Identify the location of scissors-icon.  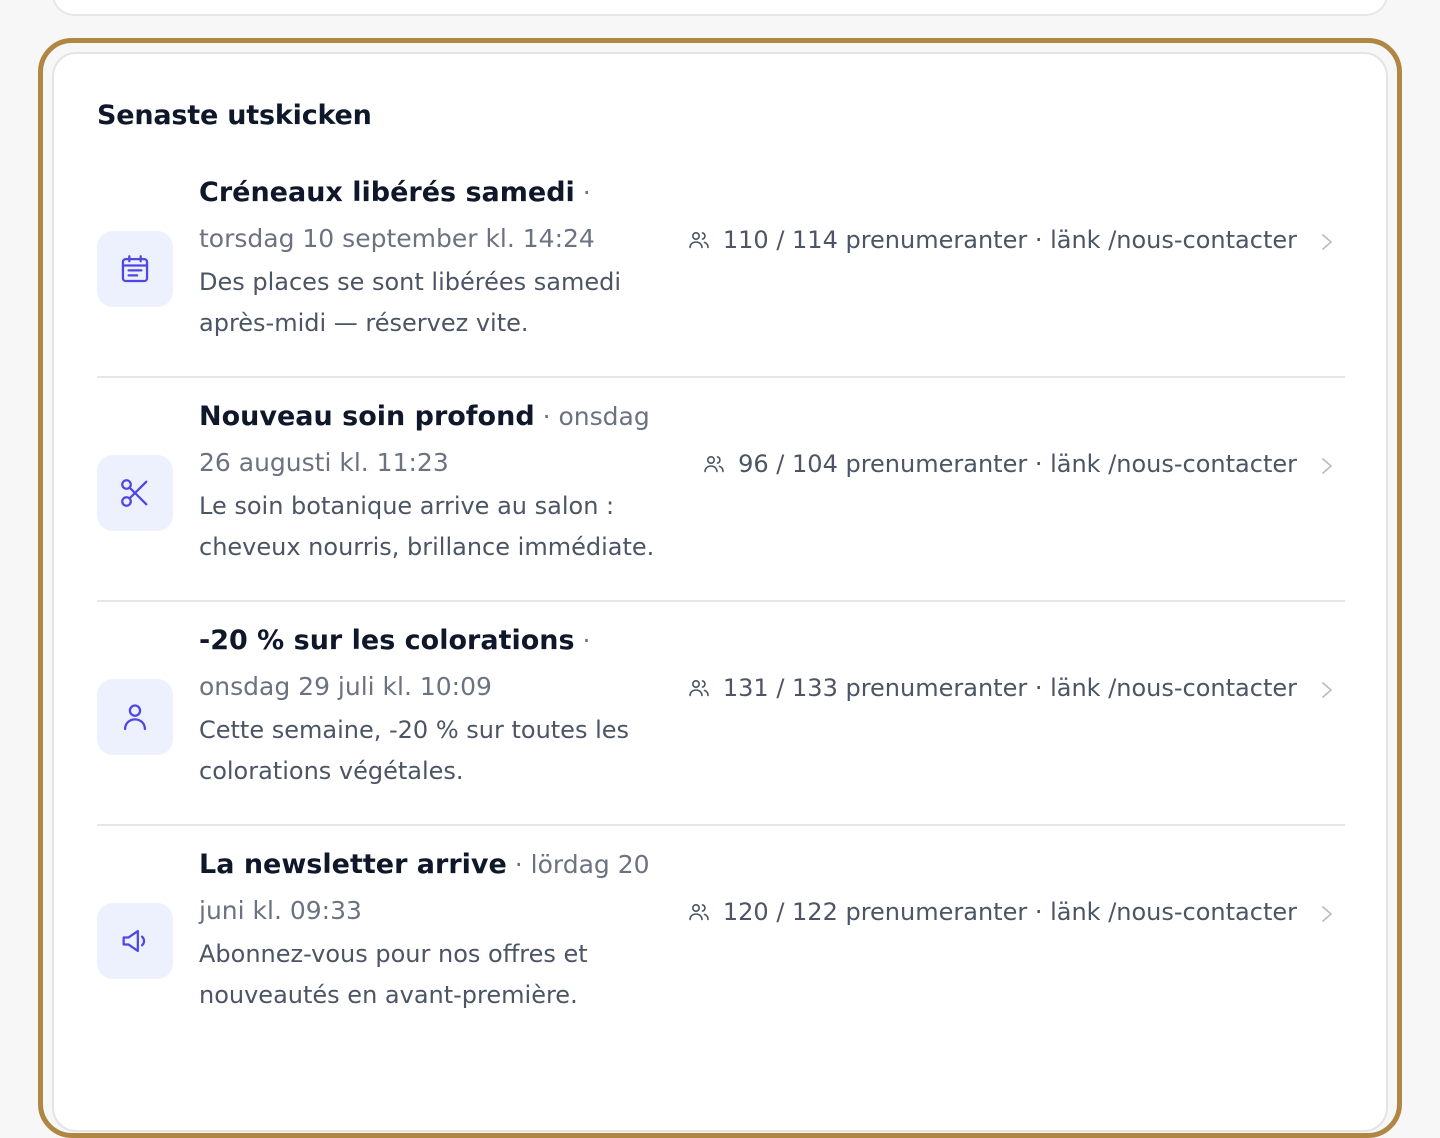
(135, 493).